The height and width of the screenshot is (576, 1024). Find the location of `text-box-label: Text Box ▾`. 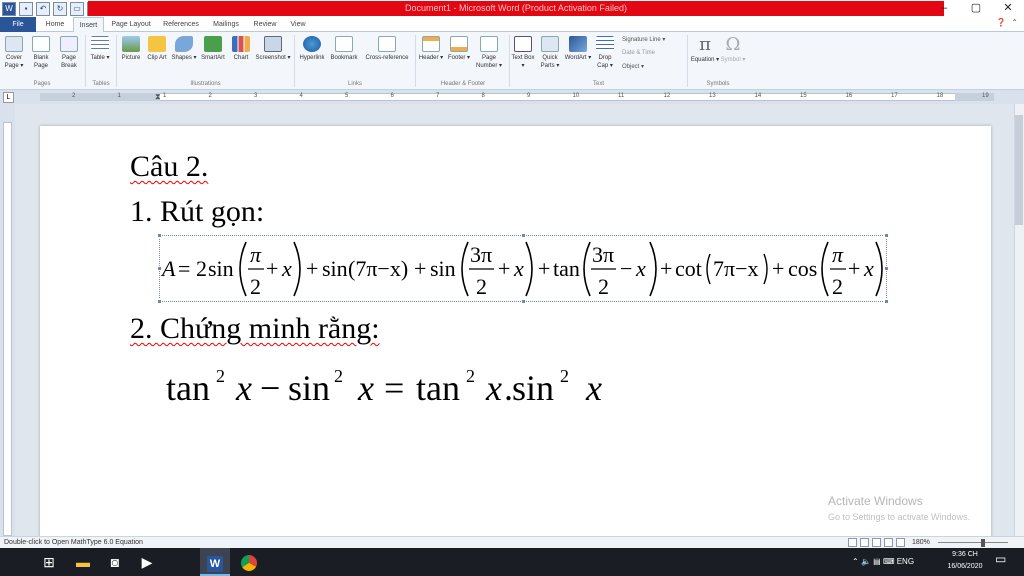

text-box-label: Text Box ▾ is located at coordinates (523, 62).